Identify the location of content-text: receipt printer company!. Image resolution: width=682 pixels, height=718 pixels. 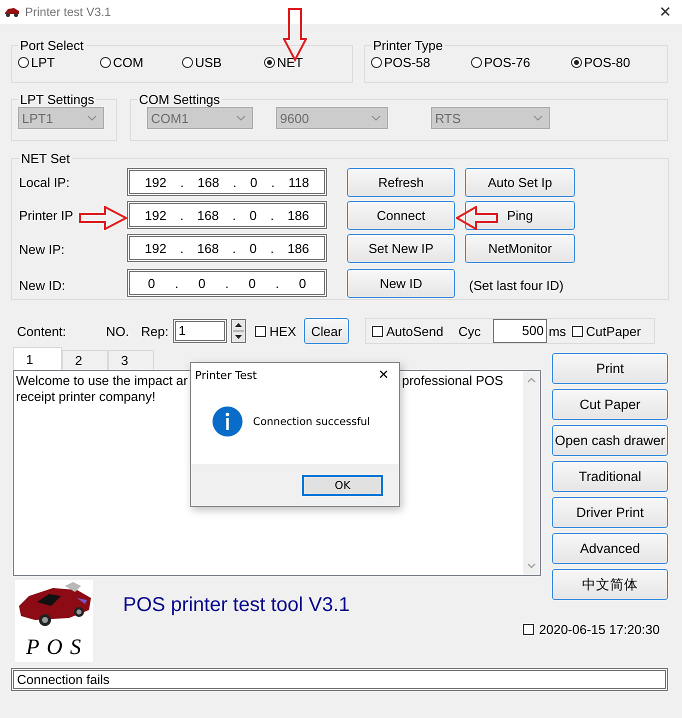
(86, 397).